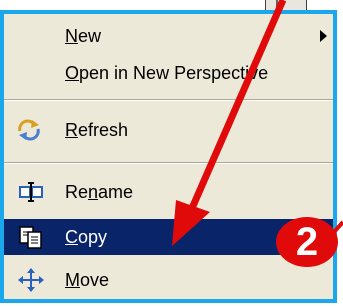 The width and height of the screenshot is (343, 307). I want to click on menu-item-new: New, so click(168, 36).